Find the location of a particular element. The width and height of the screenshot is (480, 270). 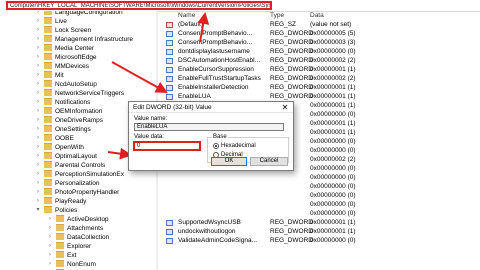

base-label: Base is located at coordinates (220, 137).